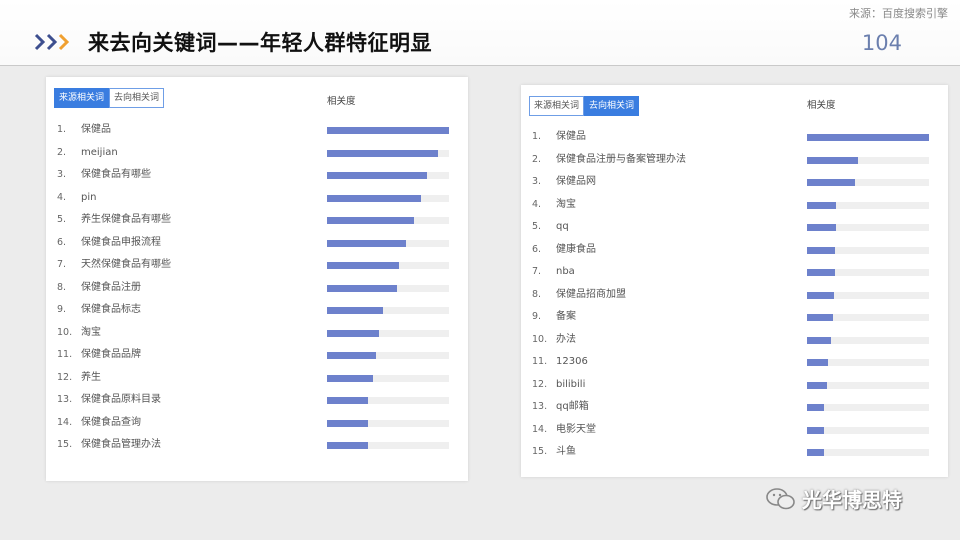  What do you see at coordinates (898, 13) in the screenshot?
I see `source-note: 来源：百度搜索引擎` at bounding box center [898, 13].